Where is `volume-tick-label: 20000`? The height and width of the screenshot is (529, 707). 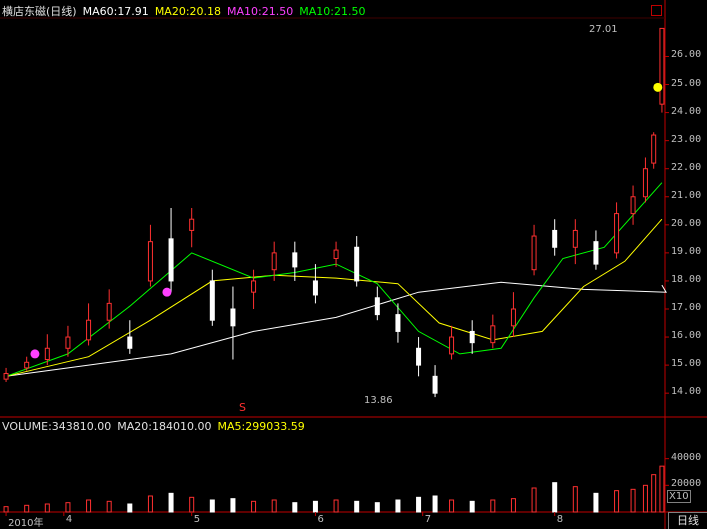
volume-tick-label: 20000 is located at coordinates (686, 484).